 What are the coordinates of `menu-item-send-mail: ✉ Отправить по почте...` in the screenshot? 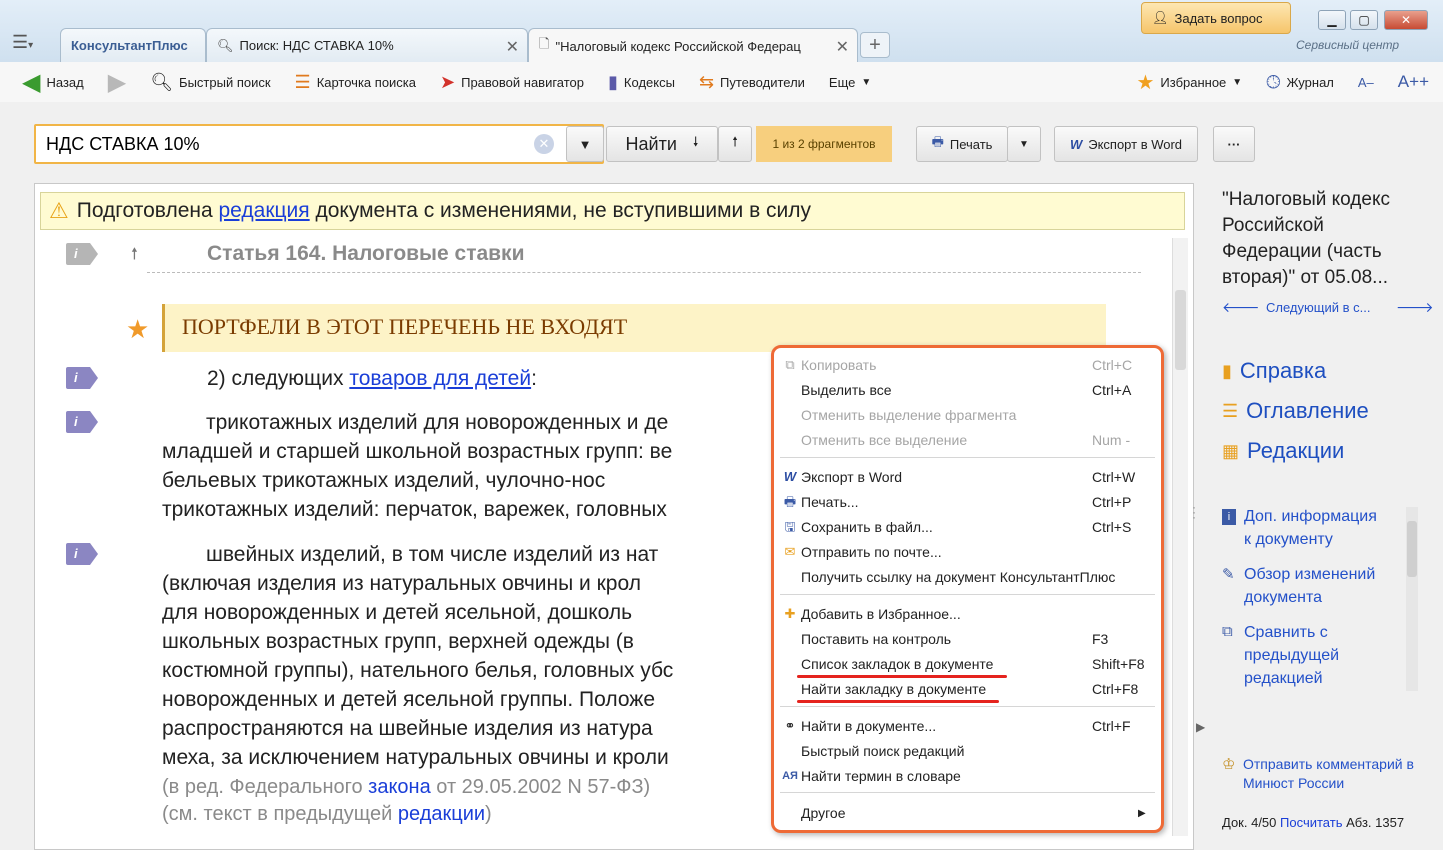 It's located at (967, 552).